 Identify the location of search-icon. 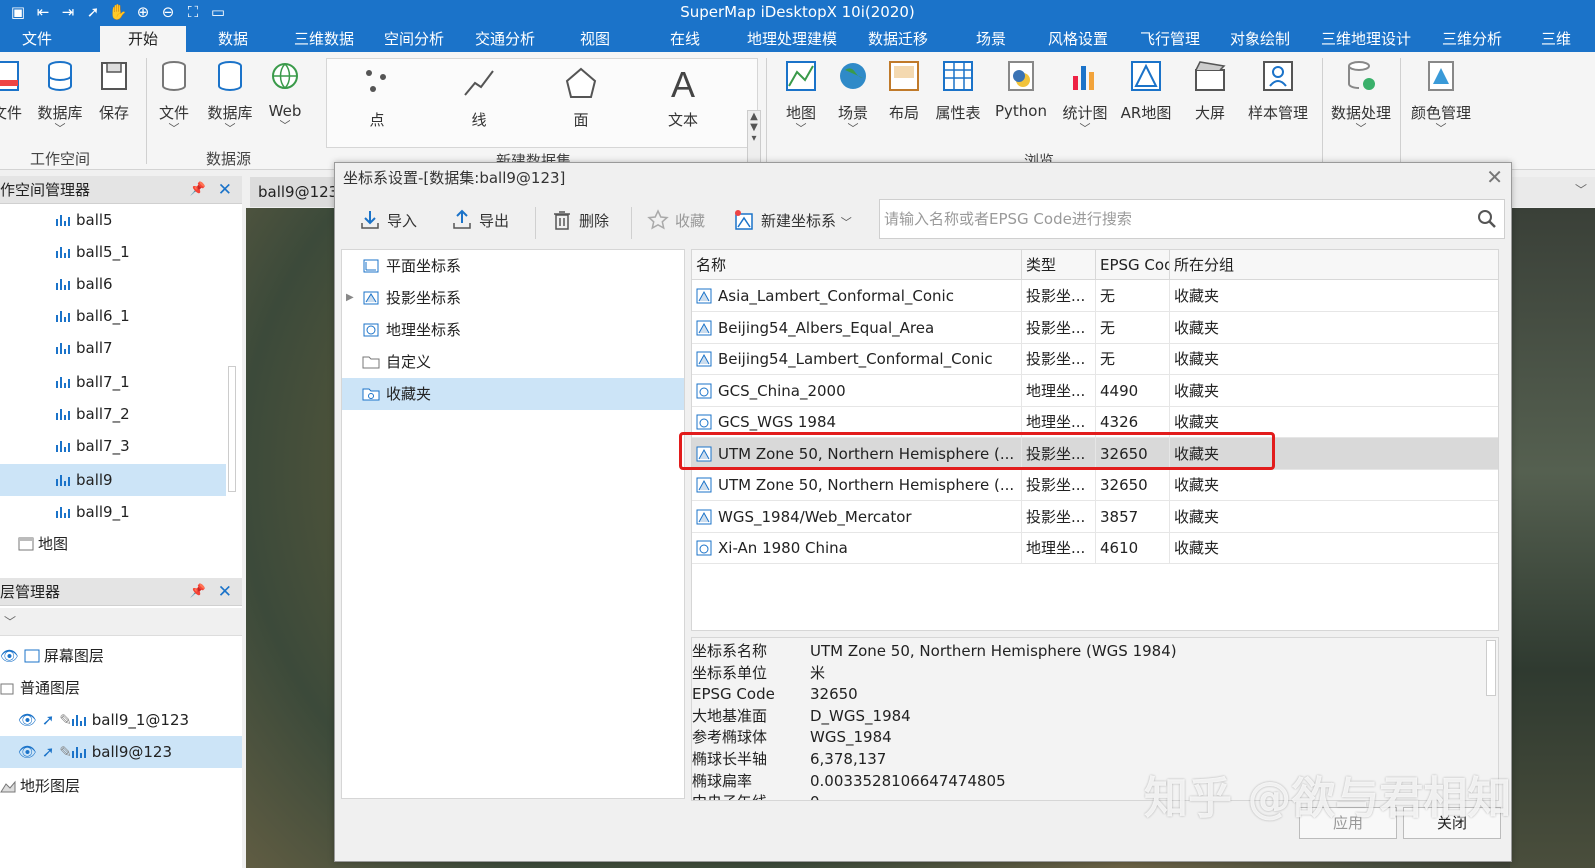
(1487, 219).